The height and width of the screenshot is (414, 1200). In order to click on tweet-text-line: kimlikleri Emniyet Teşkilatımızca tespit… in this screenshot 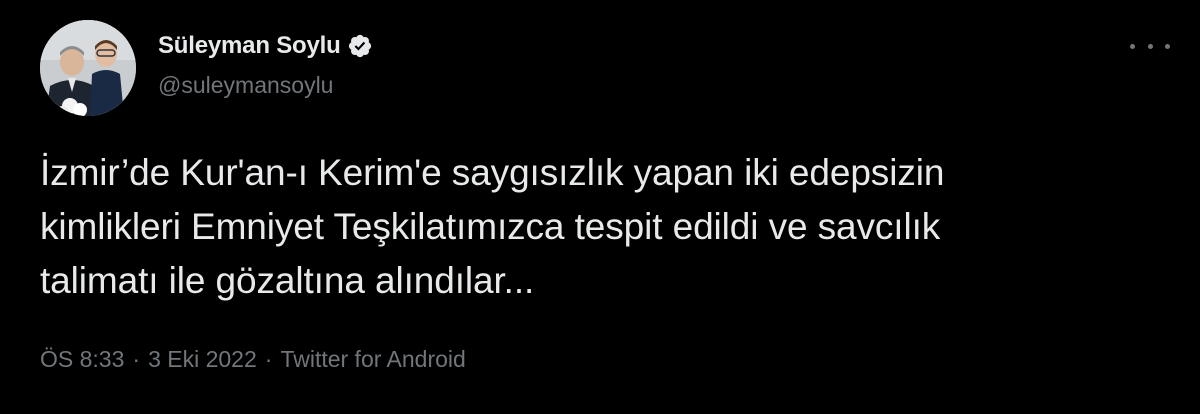, I will do `click(490, 226)`.